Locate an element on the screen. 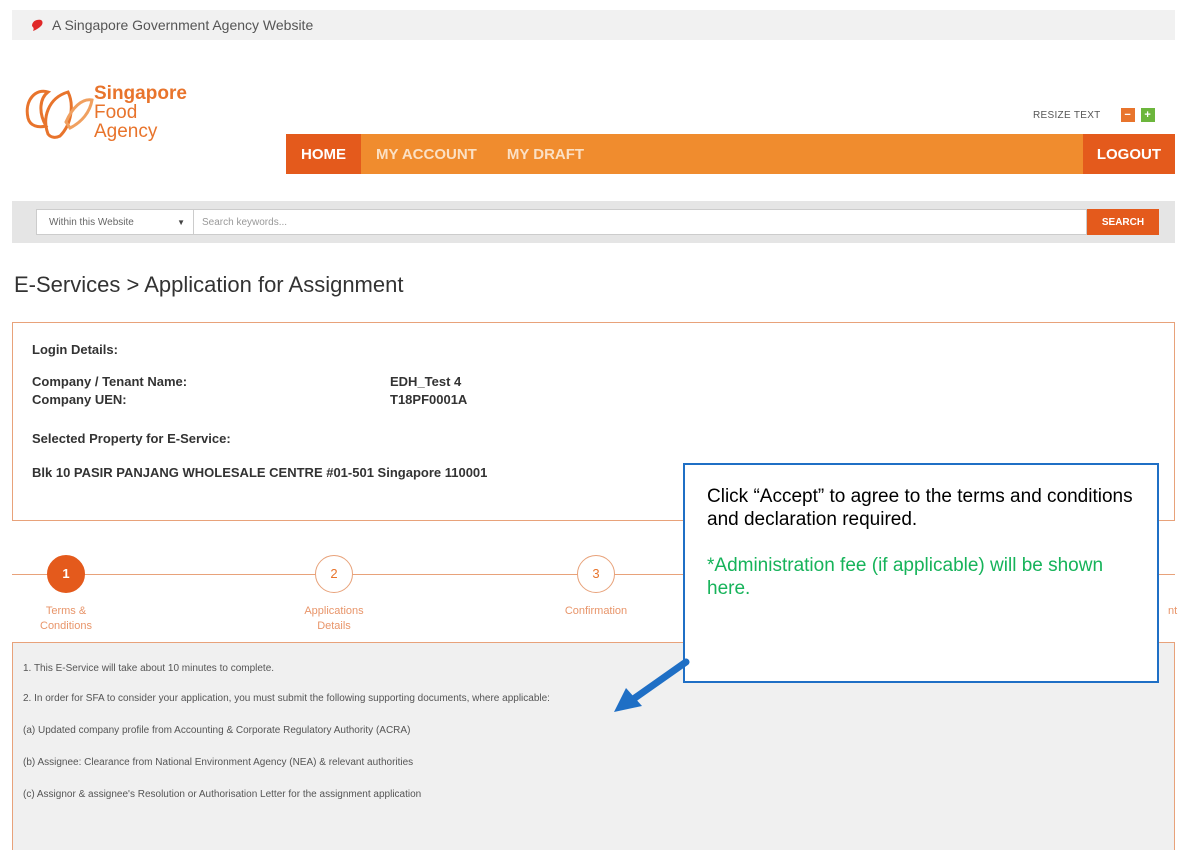 The height and width of the screenshot is (850, 1189). step-3-circle: 3 is located at coordinates (596, 574).